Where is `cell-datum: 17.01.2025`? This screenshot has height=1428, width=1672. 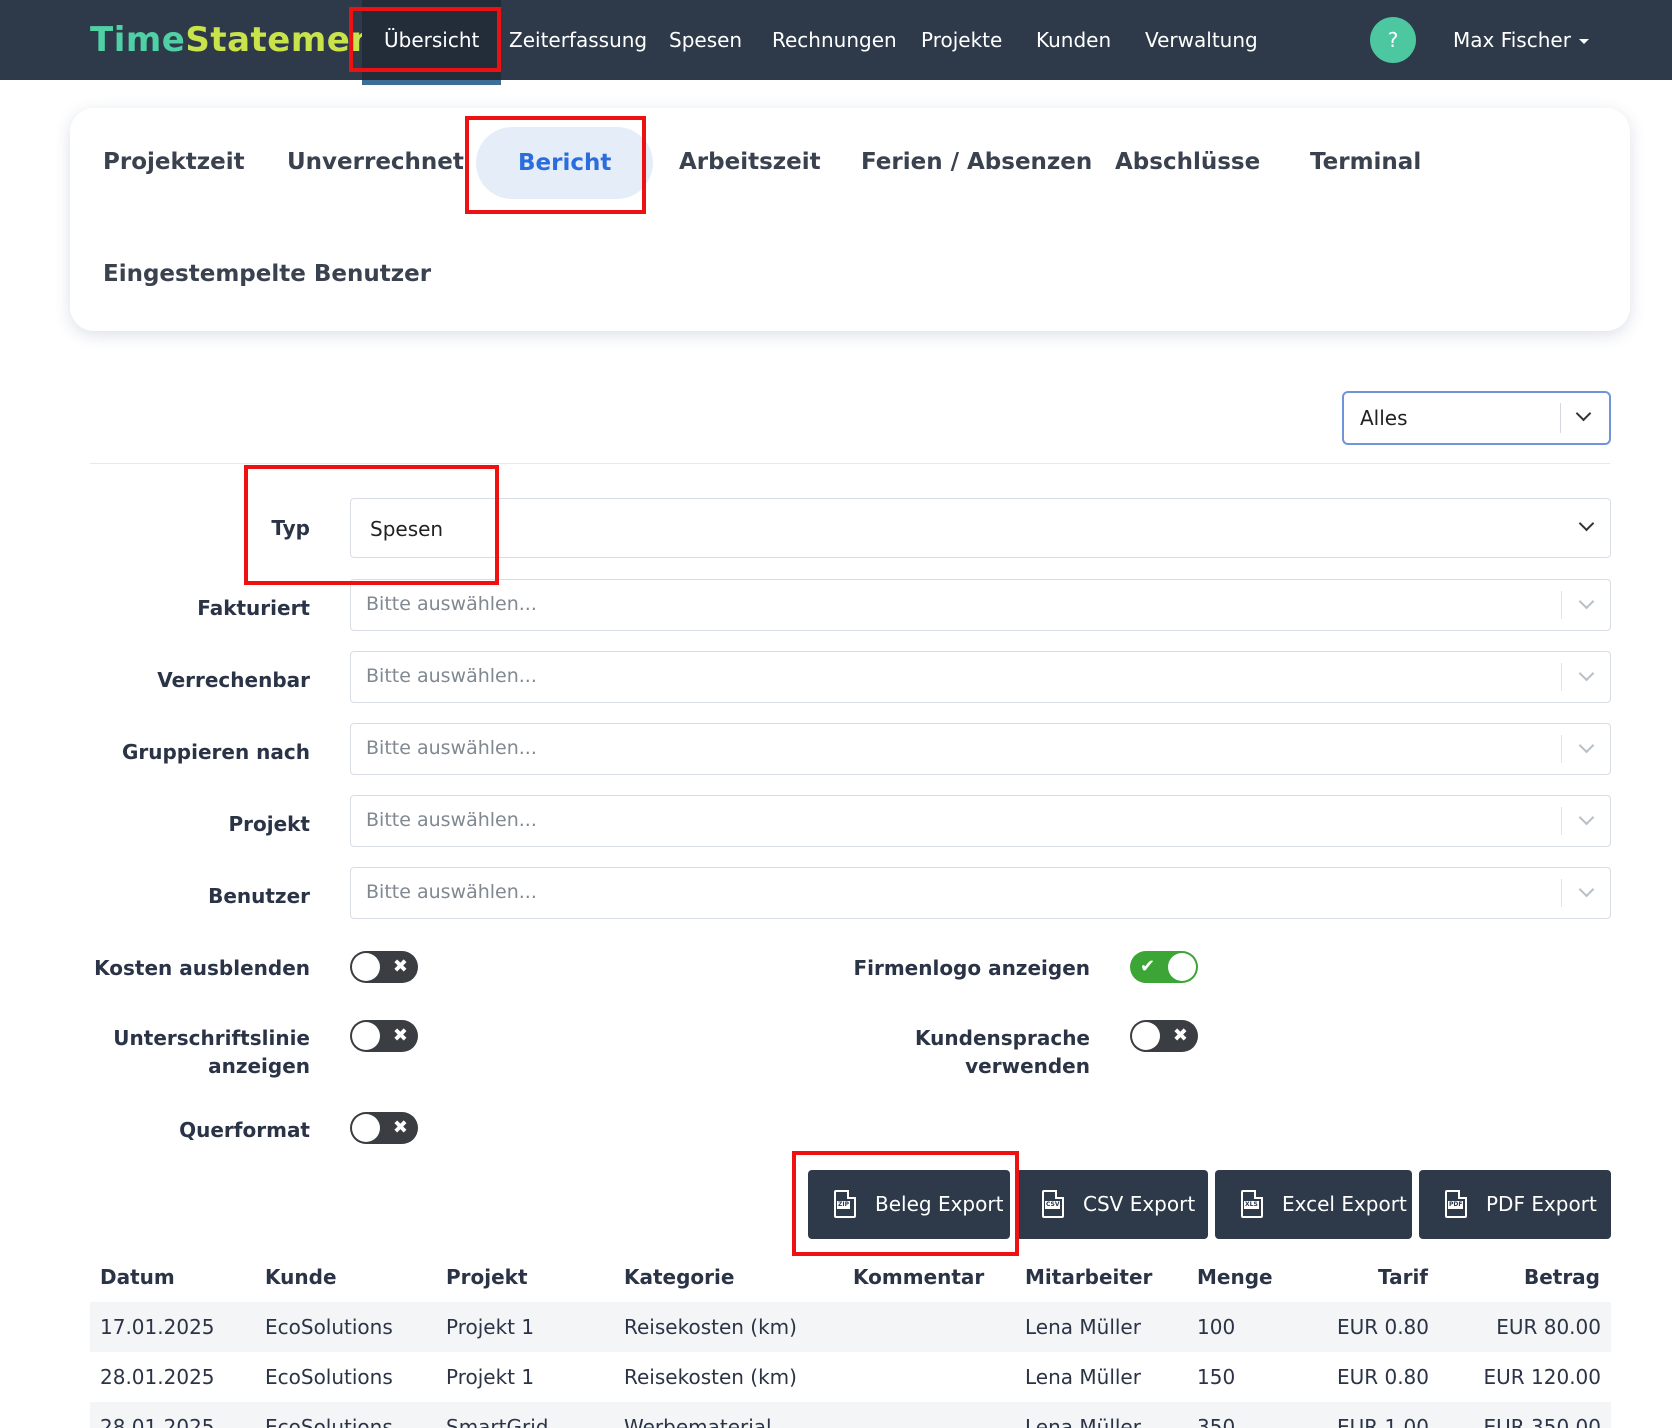 cell-datum: 17.01.2025 is located at coordinates (157, 1327).